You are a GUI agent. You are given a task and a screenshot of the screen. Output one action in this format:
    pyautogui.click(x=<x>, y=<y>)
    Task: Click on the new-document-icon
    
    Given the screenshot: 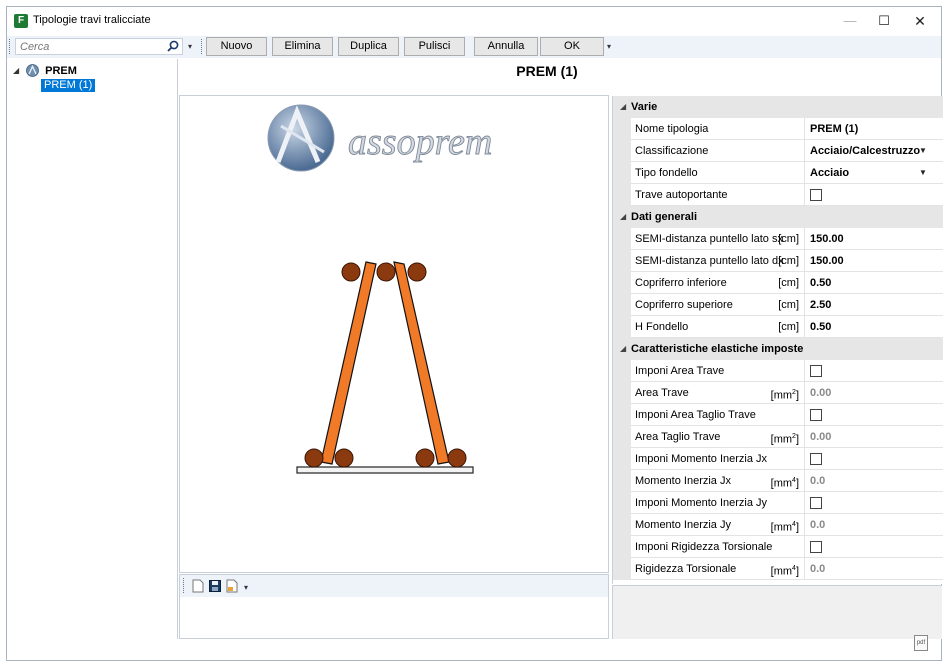 What is the action you would take?
    pyautogui.click(x=198, y=586)
    